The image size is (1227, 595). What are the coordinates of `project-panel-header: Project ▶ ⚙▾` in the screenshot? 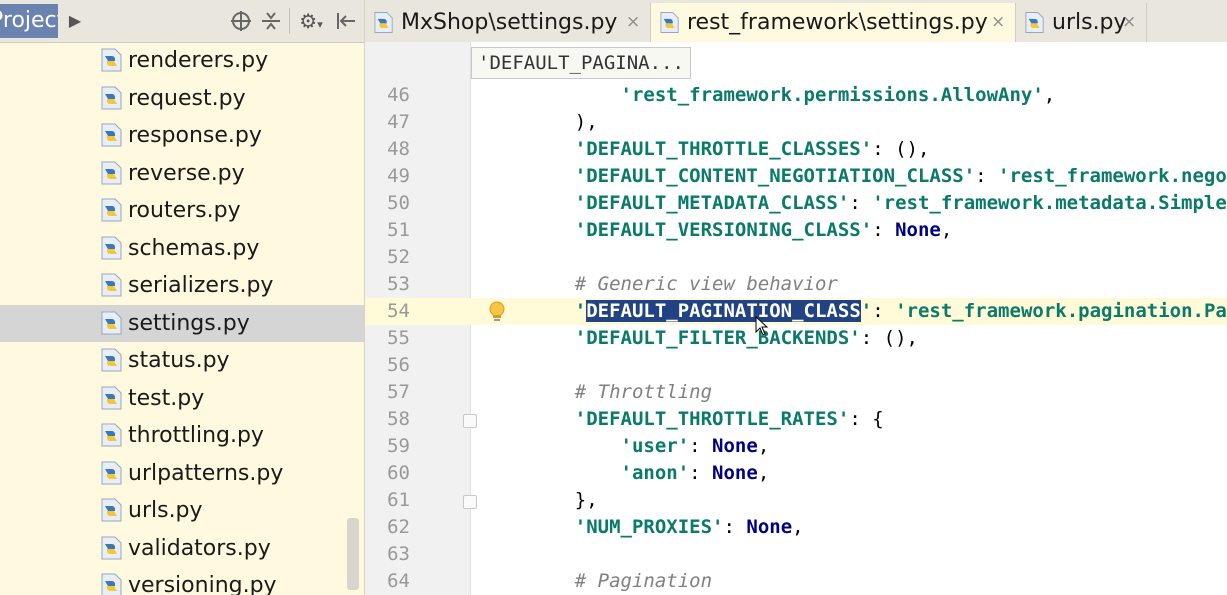 It's located at (182, 21).